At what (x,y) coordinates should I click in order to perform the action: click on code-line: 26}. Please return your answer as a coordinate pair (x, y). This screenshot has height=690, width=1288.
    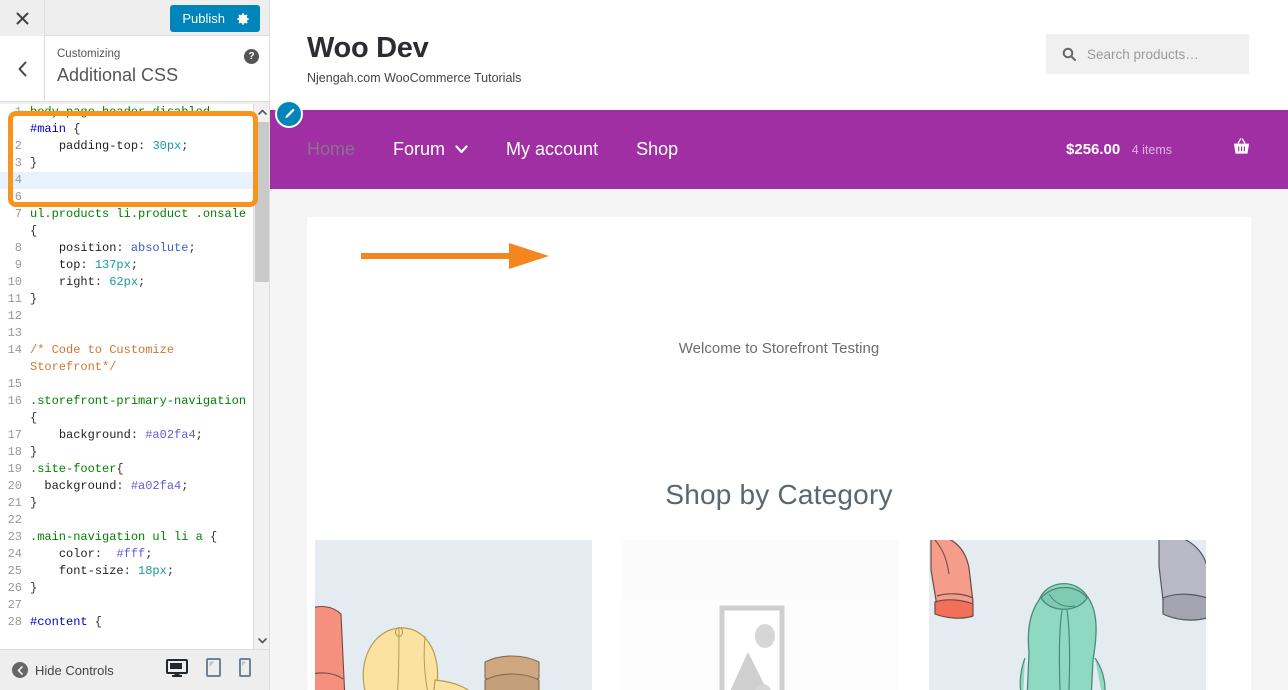
    Looking at the image, I should click on (126, 588).